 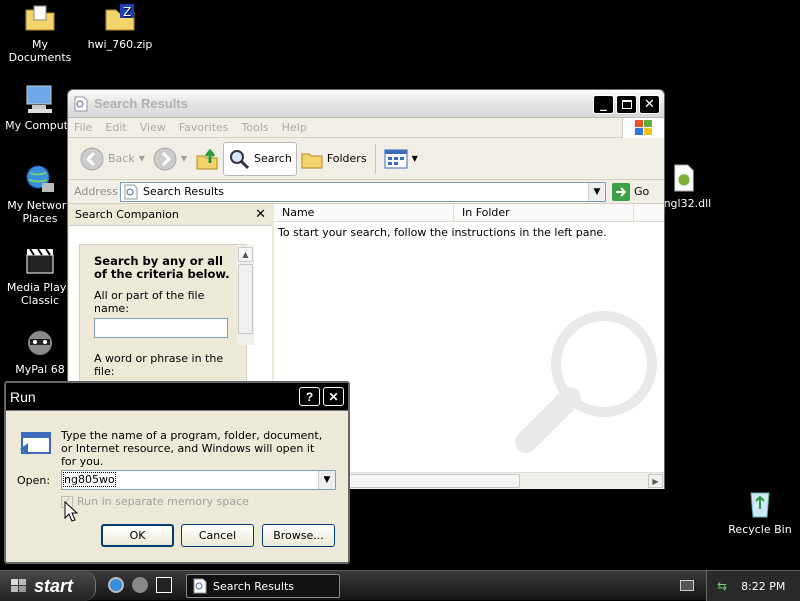 I want to click on computer-icon, so click(x=39, y=99).